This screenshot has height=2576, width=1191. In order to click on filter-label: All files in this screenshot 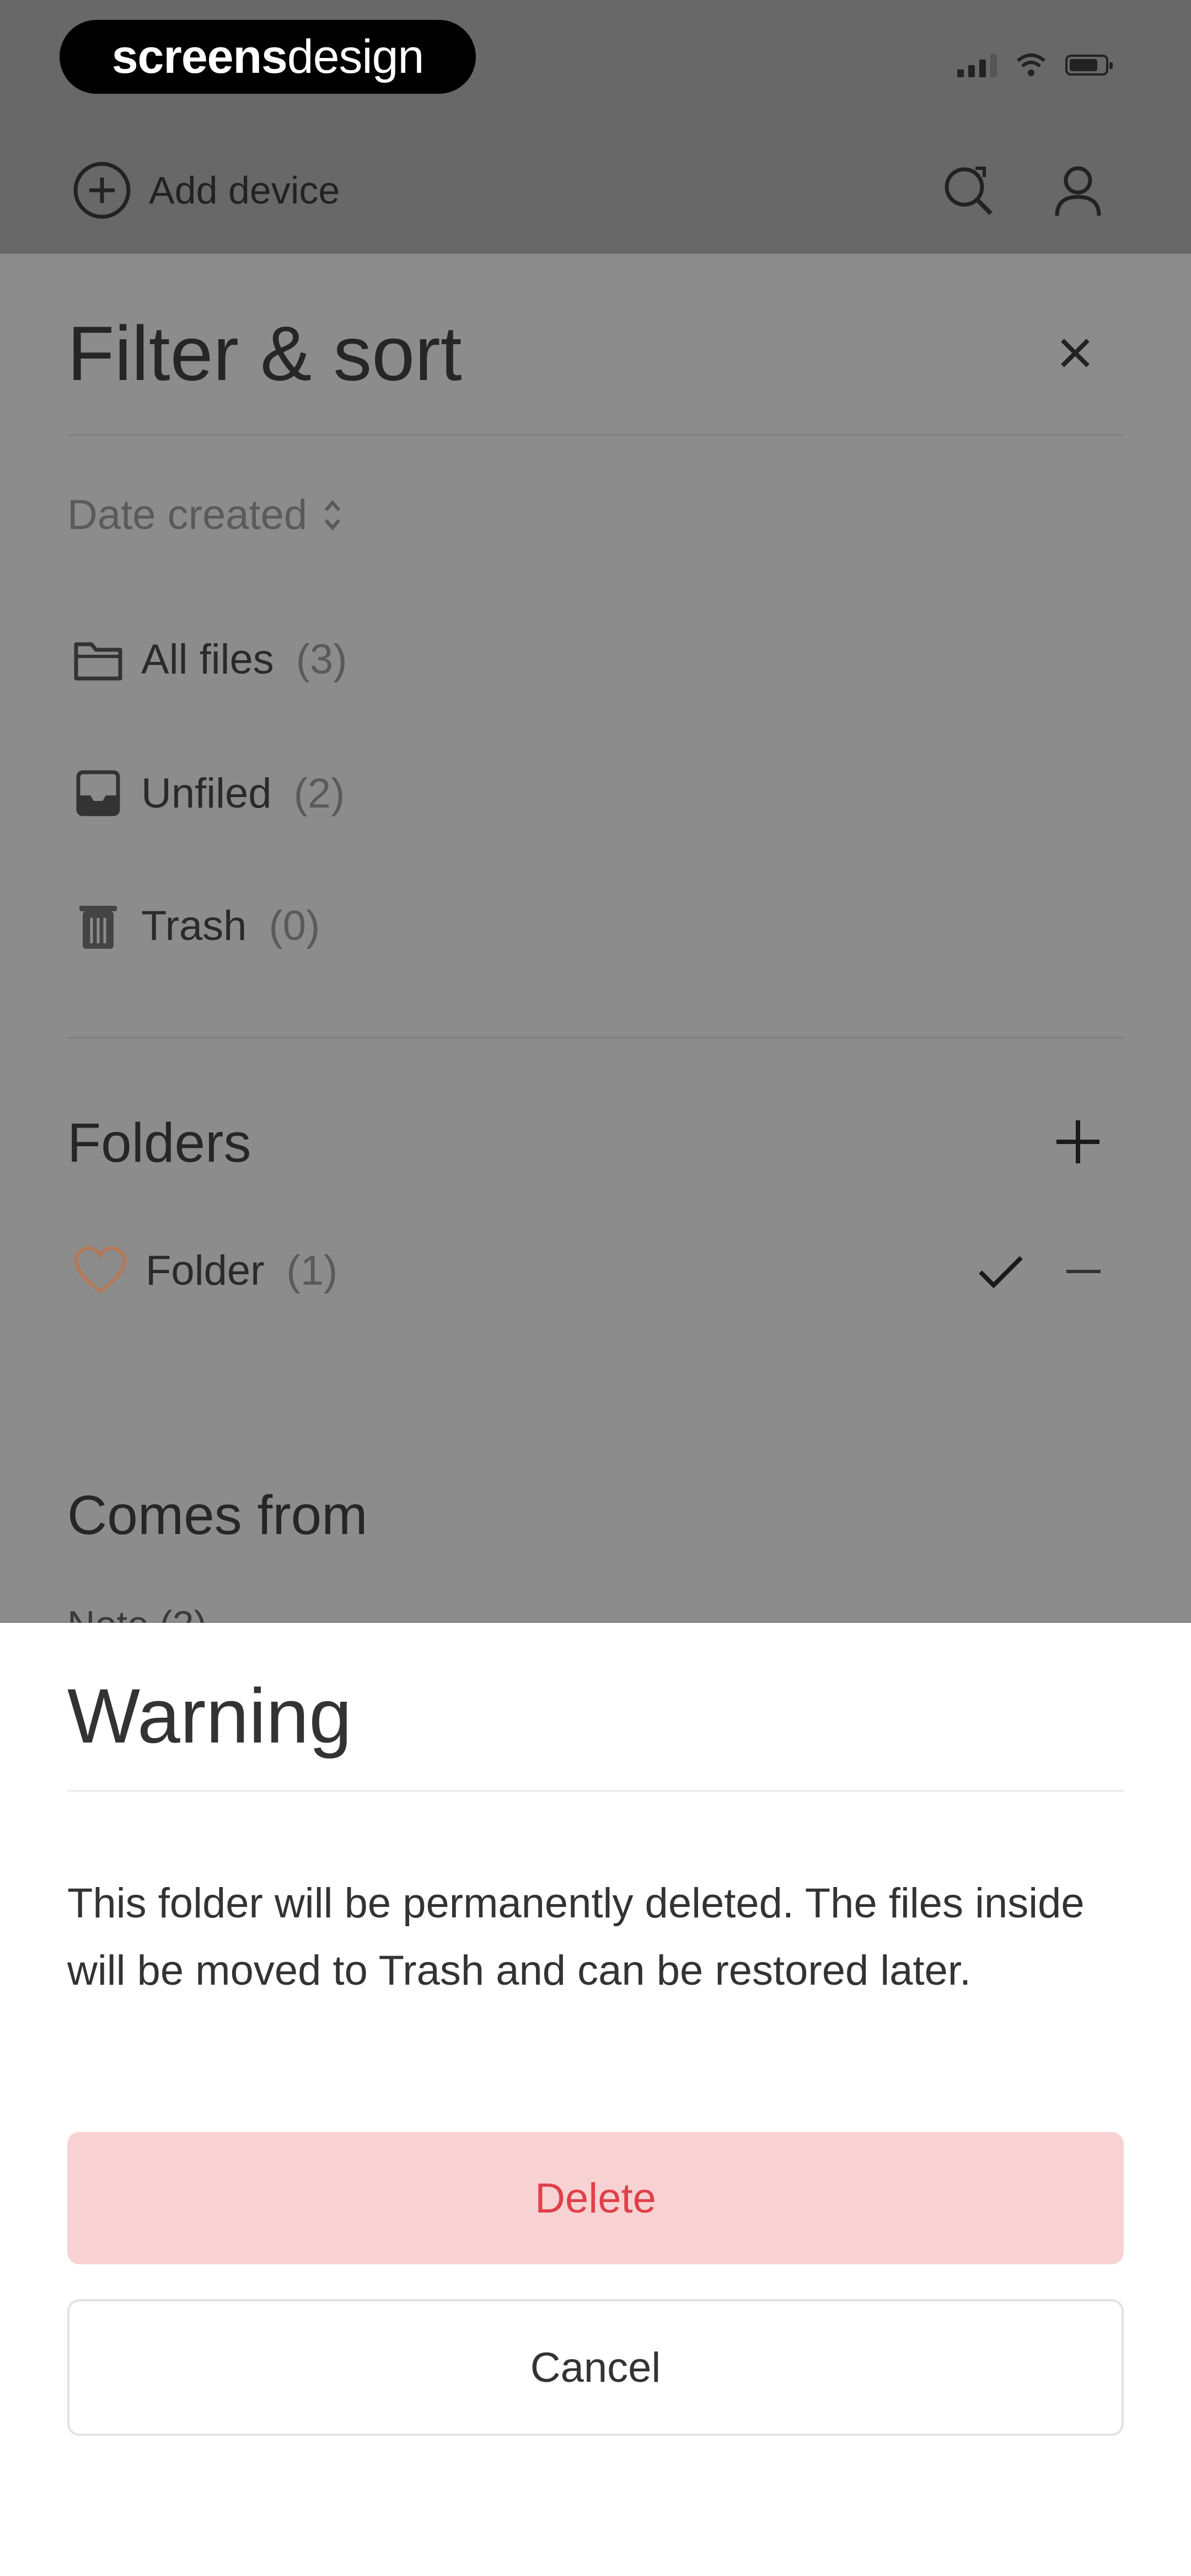, I will do `click(207, 659)`.